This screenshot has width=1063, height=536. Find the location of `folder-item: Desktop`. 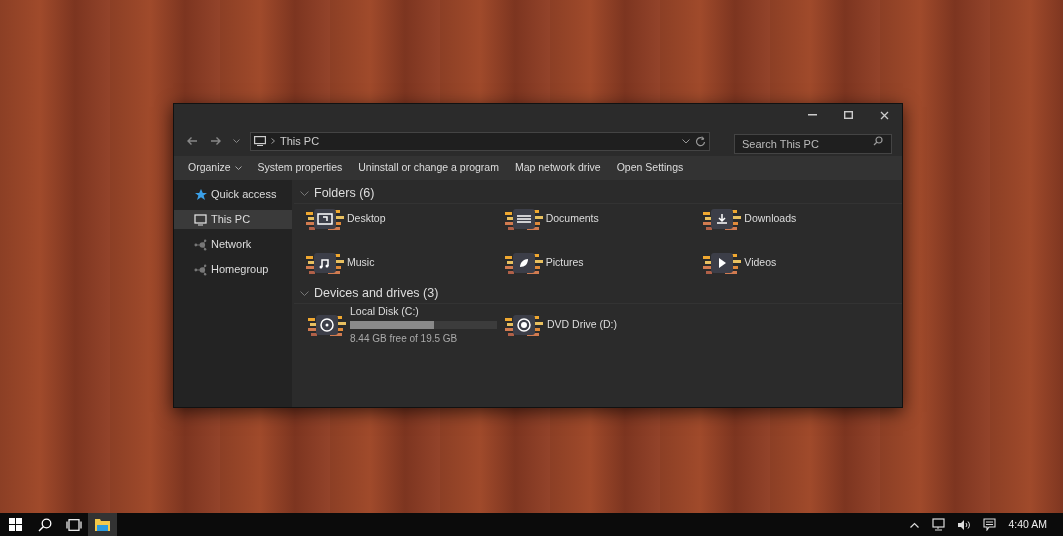

folder-item: Desktop is located at coordinates (405, 219).